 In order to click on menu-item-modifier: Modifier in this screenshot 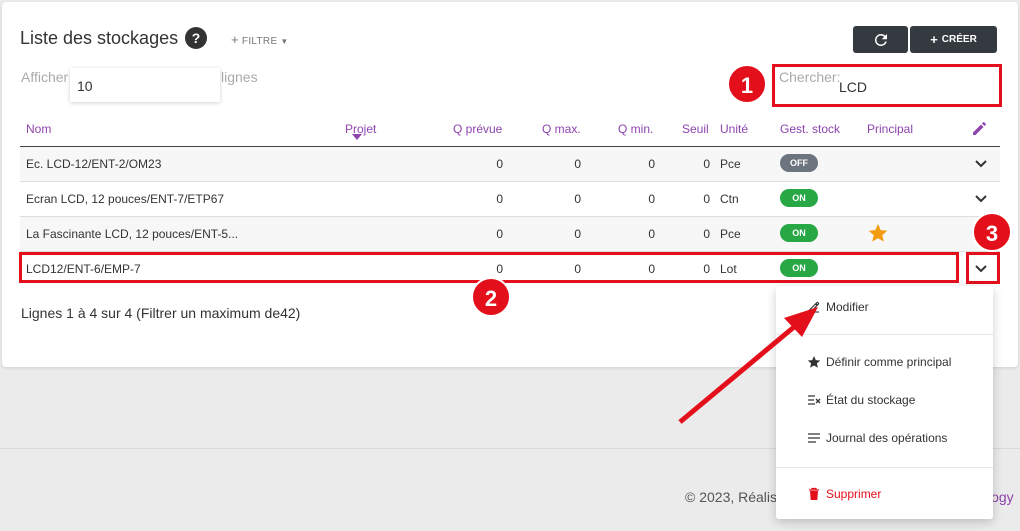, I will do `click(884, 307)`.